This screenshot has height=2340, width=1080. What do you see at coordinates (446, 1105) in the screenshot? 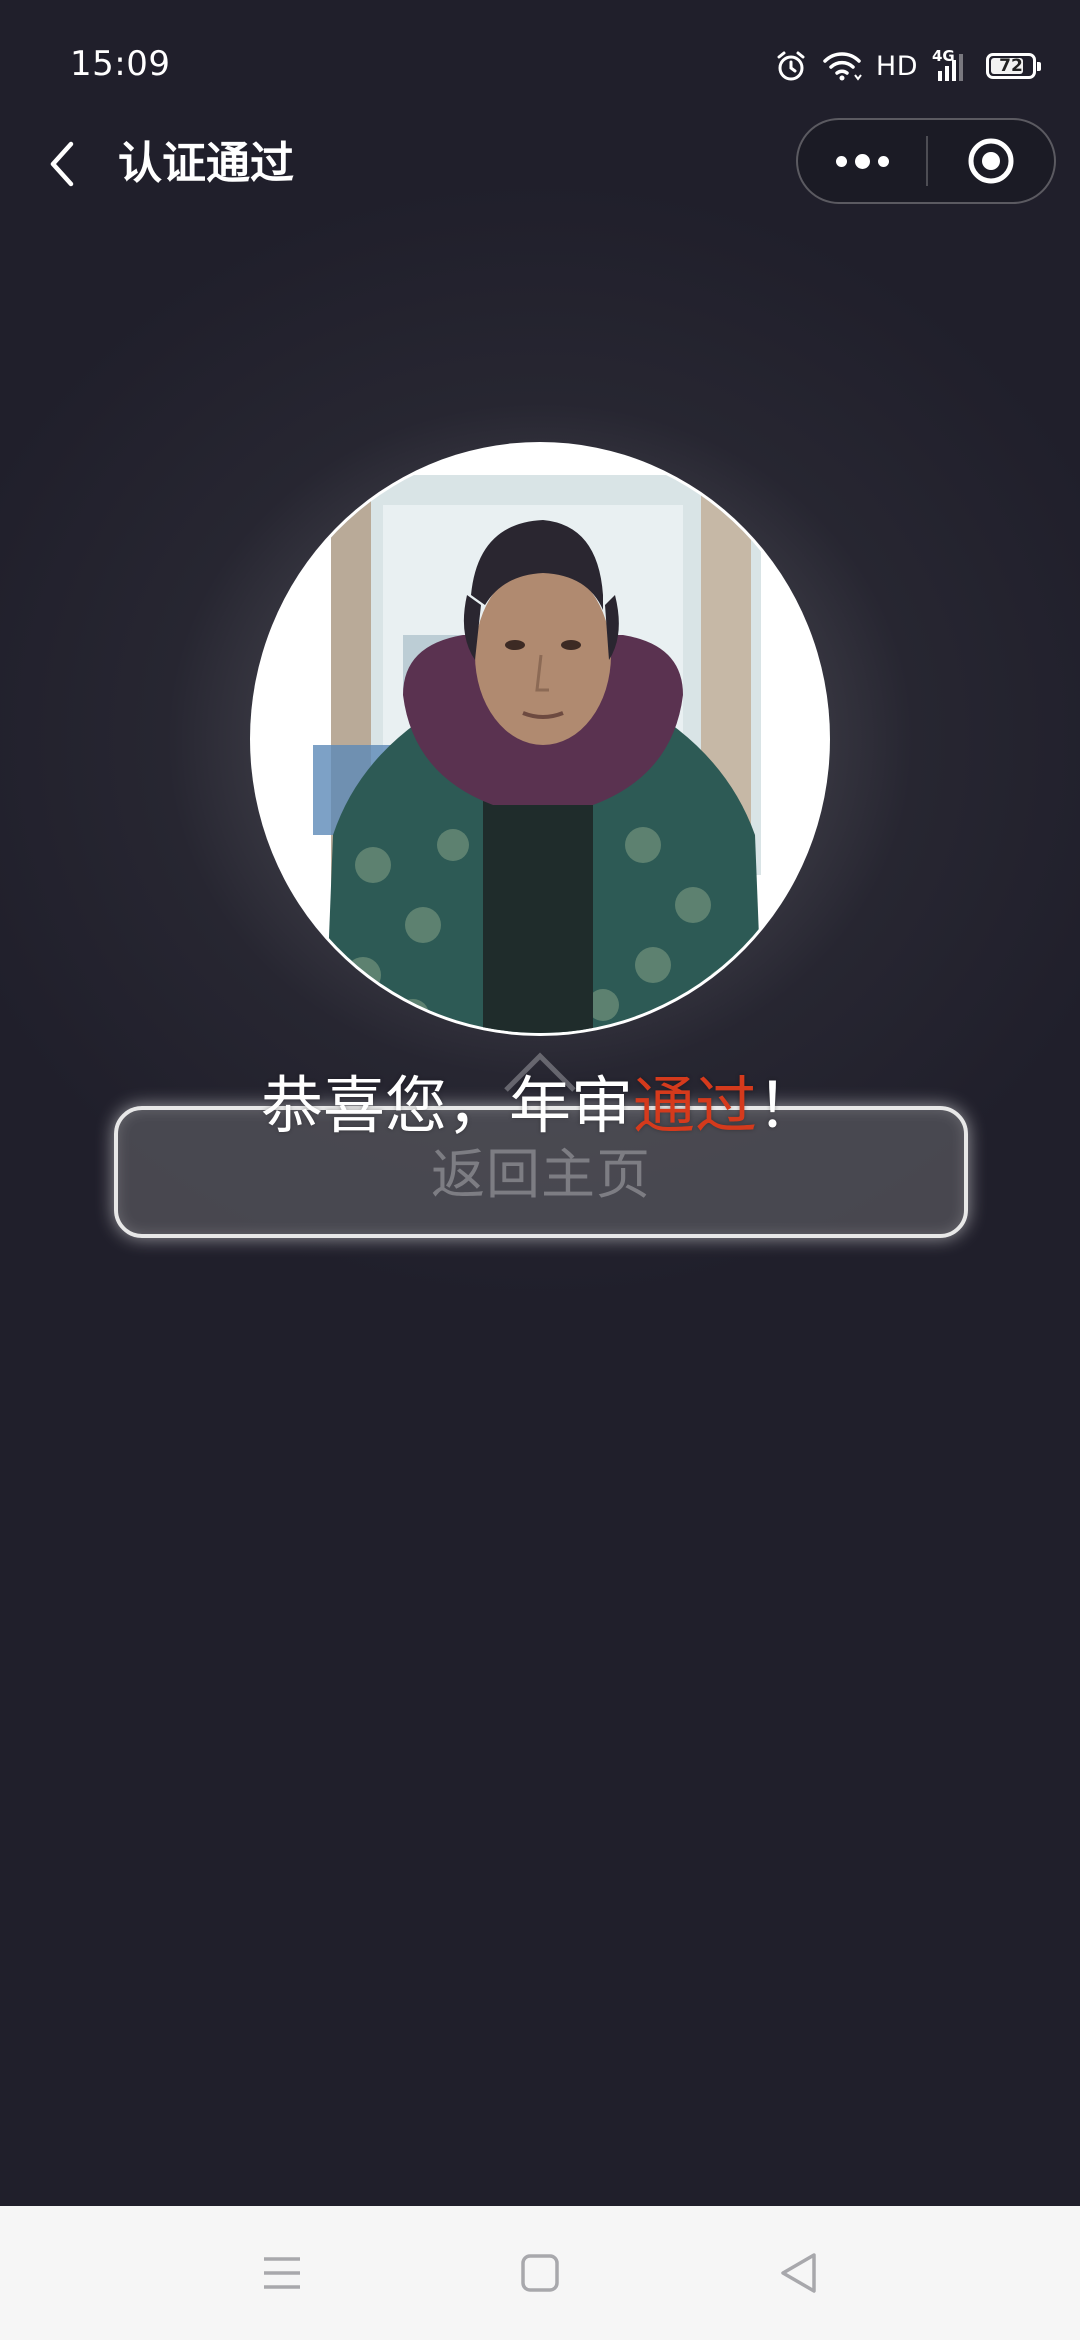
I see `result-prefix: 恭喜您，年审` at bounding box center [446, 1105].